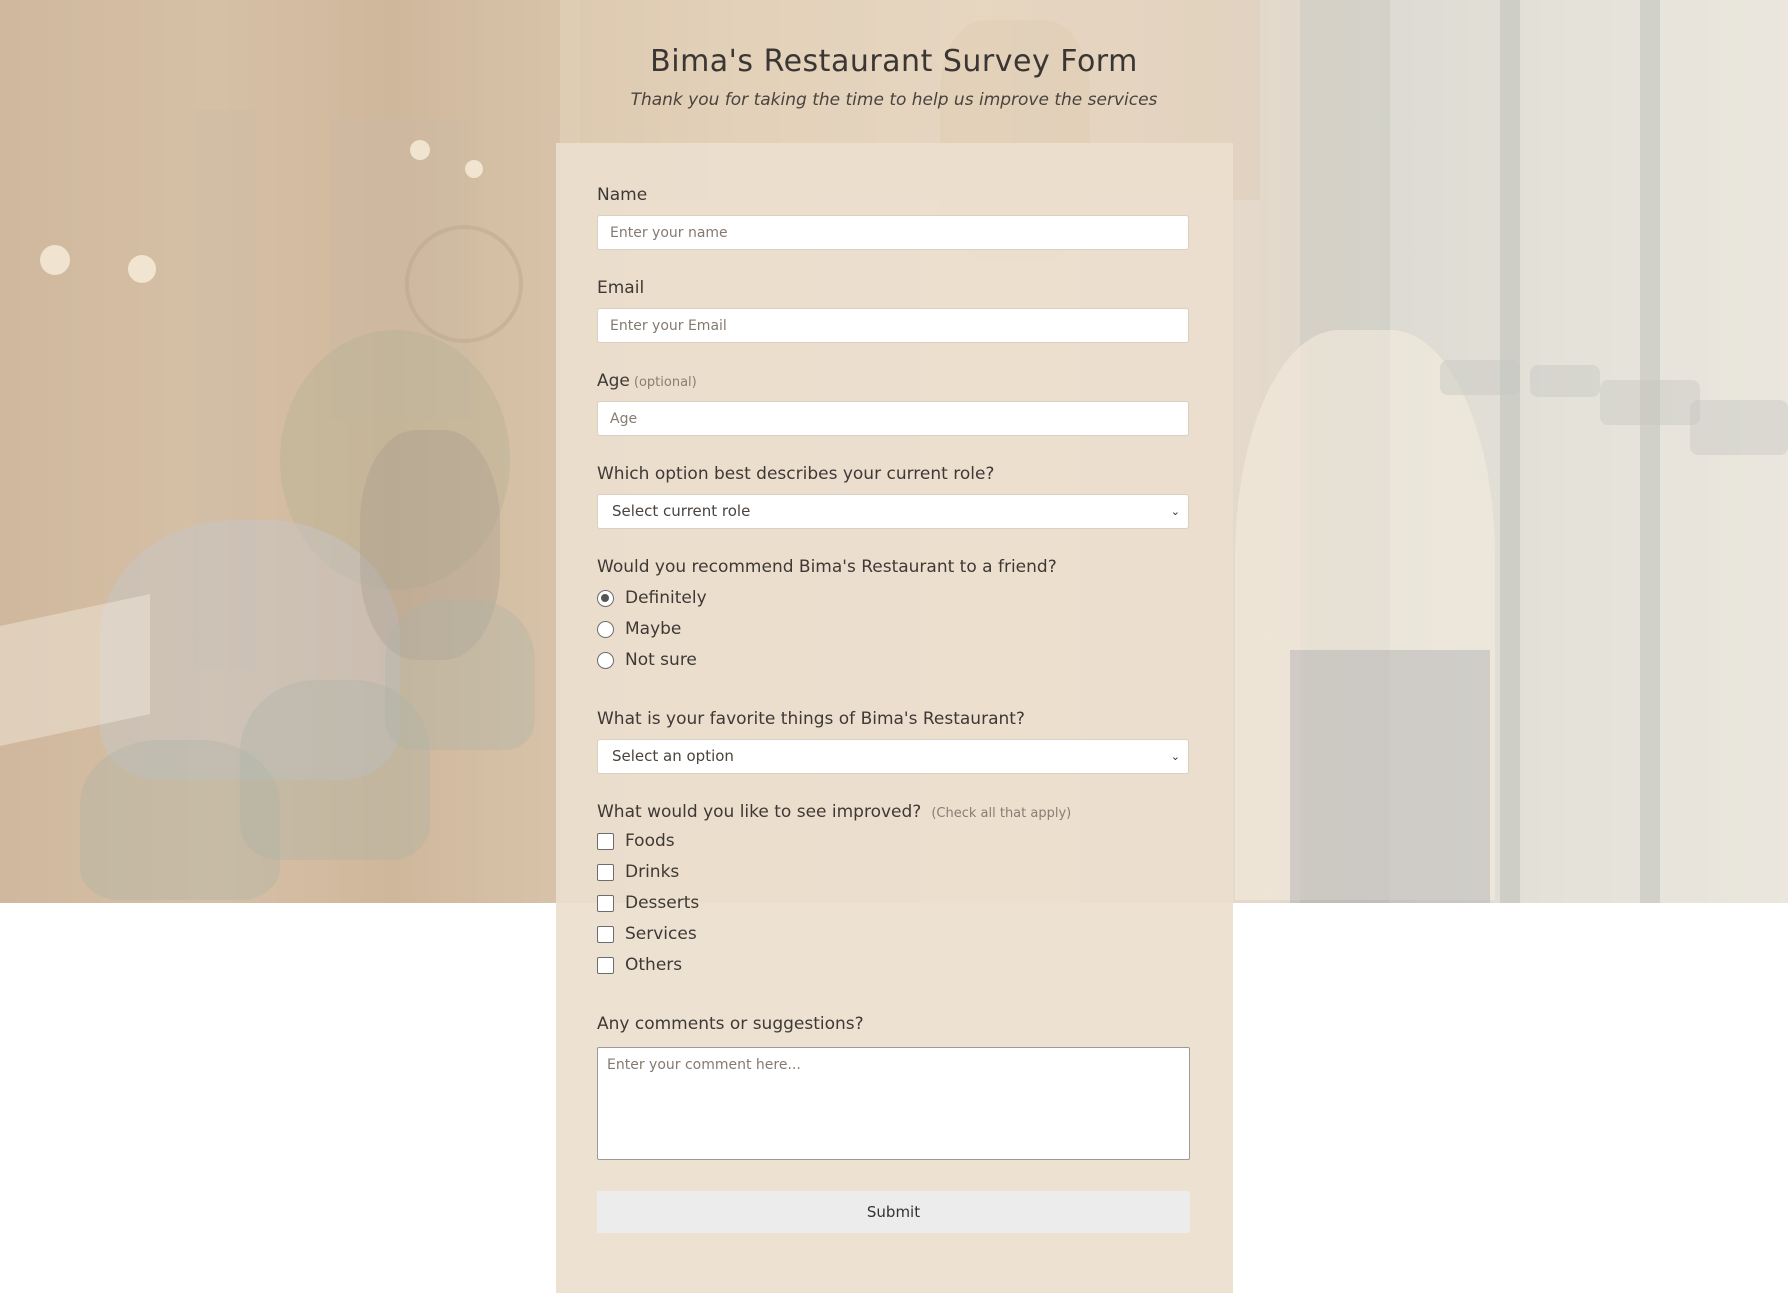 The image size is (1788, 1293). What do you see at coordinates (893, 325) in the screenshot?
I see `email-input` at bounding box center [893, 325].